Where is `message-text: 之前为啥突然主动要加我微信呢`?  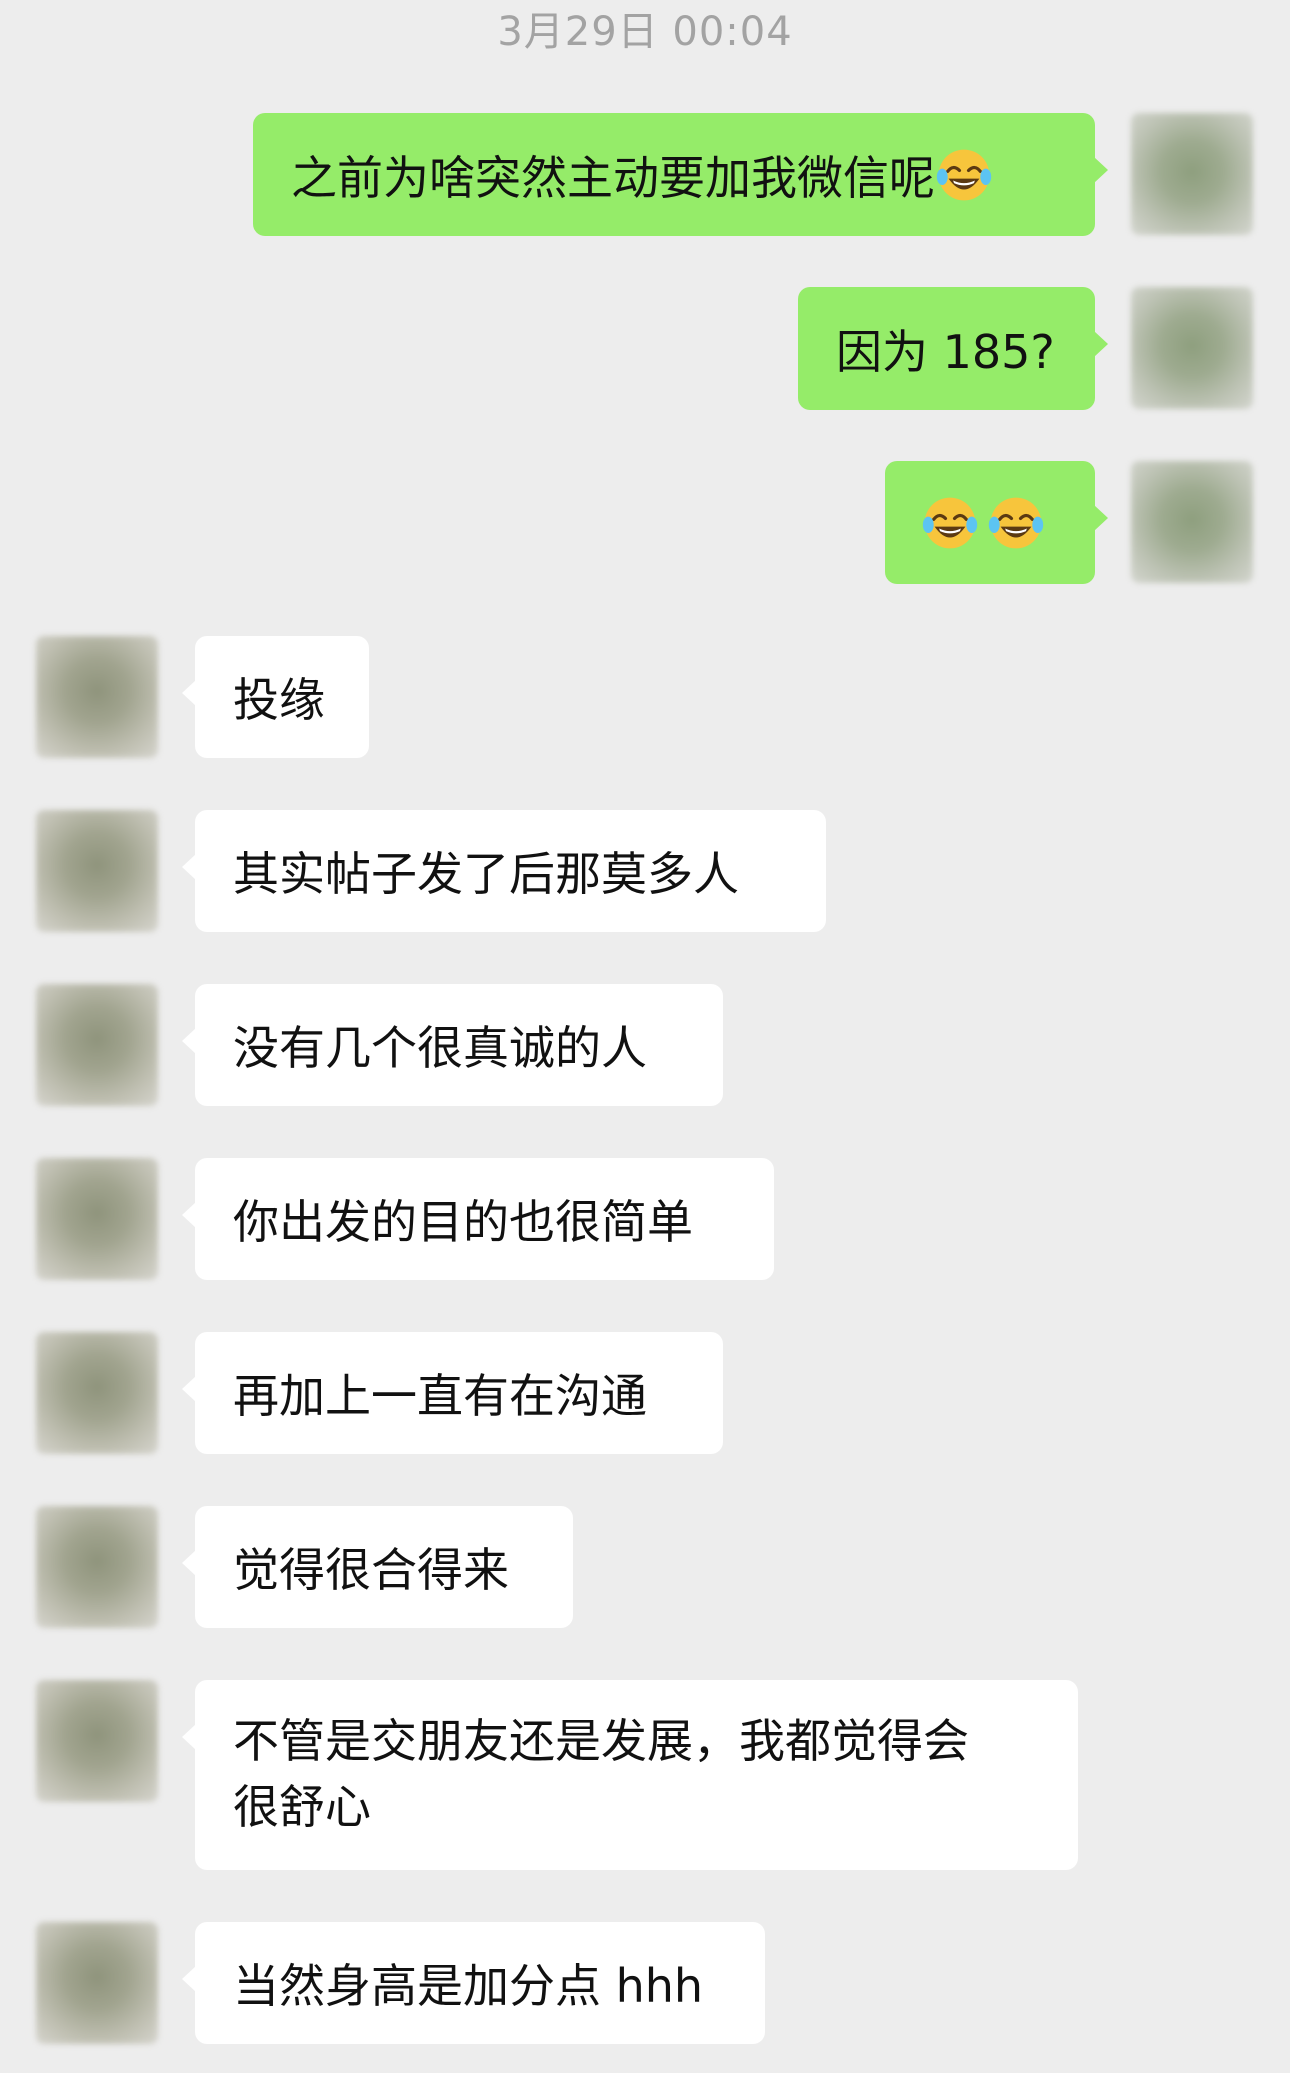 message-text: 之前为啥突然主动要加我微信呢 is located at coordinates (613, 177).